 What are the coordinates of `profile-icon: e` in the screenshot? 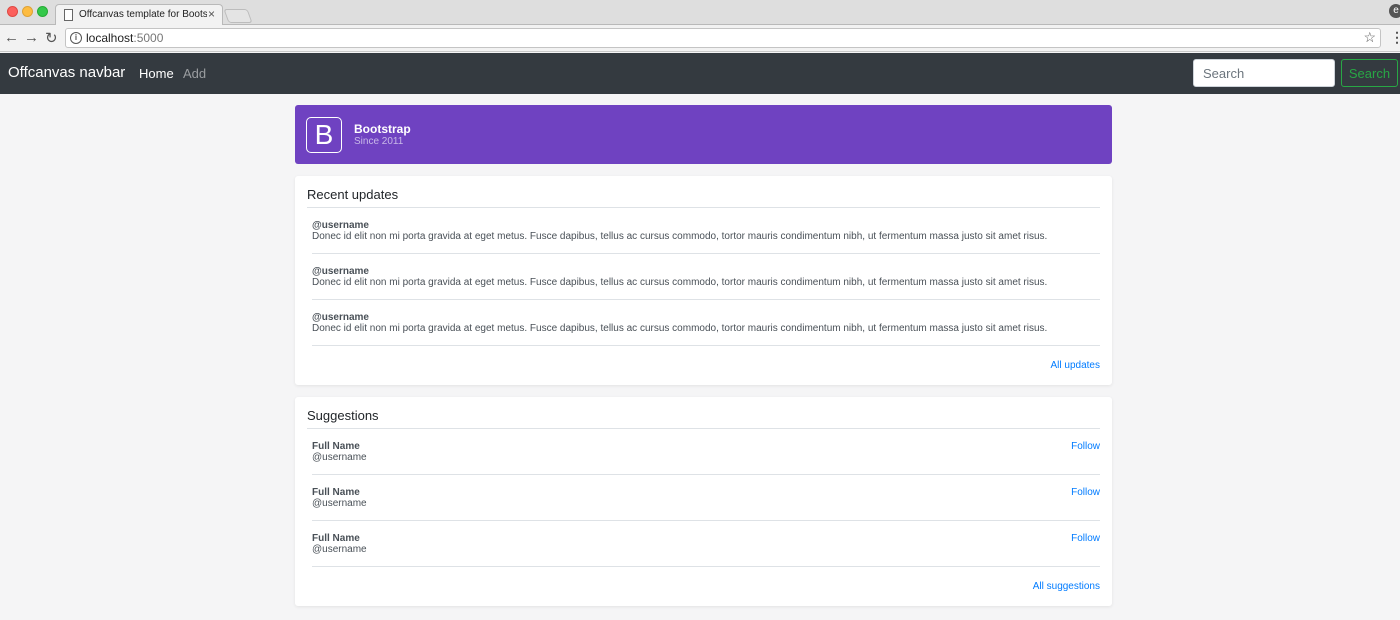 It's located at (1394, 11).